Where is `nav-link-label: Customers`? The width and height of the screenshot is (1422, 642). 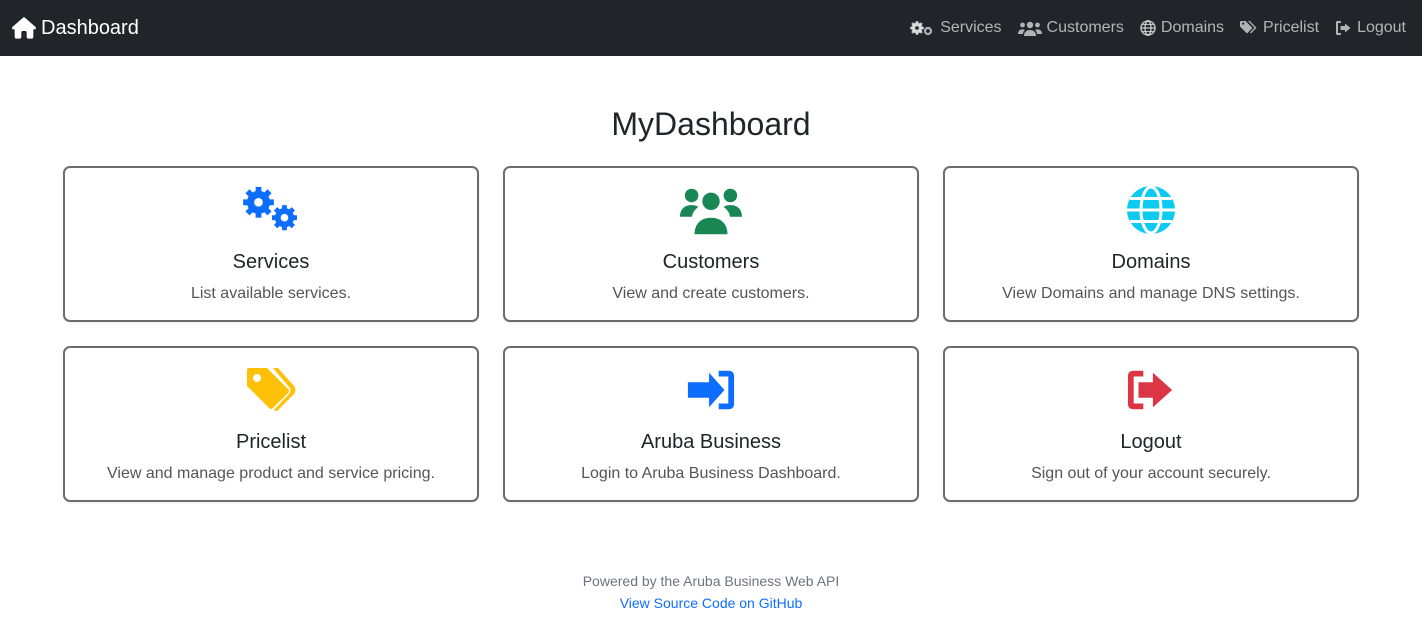
nav-link-label: Customers is located at coordinates (1085, 27).